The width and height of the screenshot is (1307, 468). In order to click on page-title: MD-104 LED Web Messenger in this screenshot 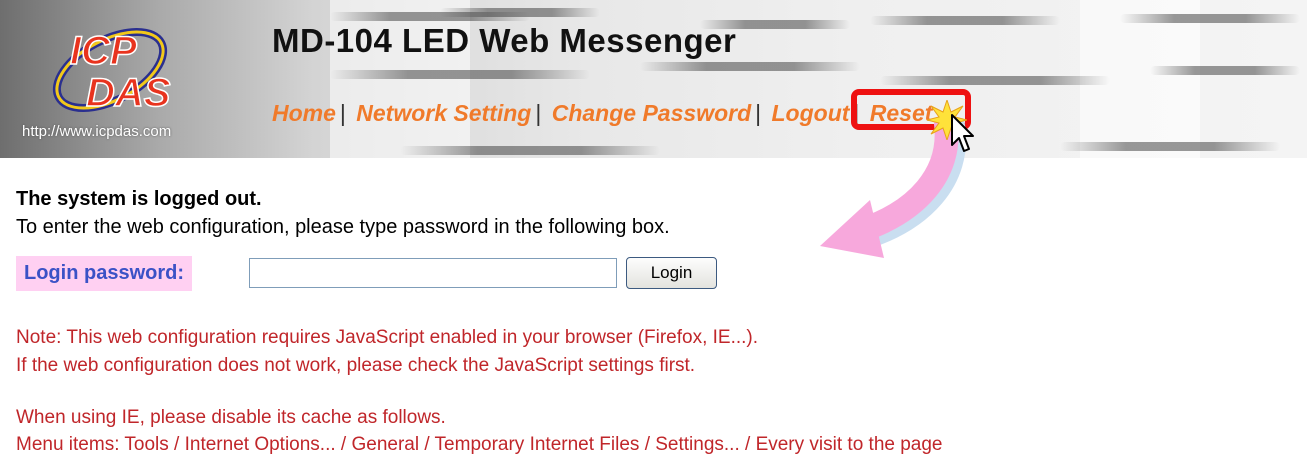, I will do `click(504, 40)`.